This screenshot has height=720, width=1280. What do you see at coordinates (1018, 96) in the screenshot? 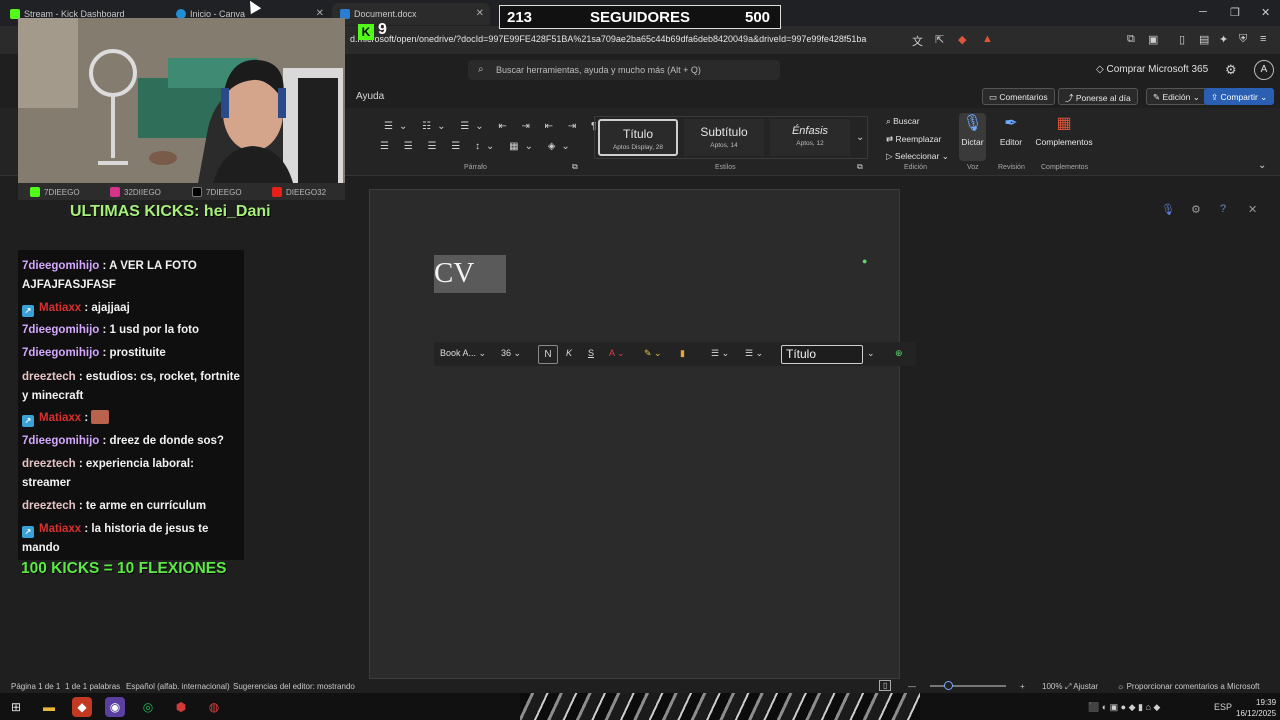
I see `comments-button: ▭ Comentarios` at bounding box center [1018, 96].